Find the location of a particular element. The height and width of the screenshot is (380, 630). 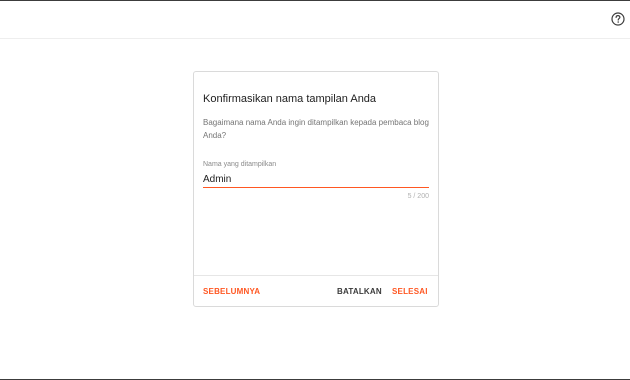

help-icon is located at coordinates (618, 19).